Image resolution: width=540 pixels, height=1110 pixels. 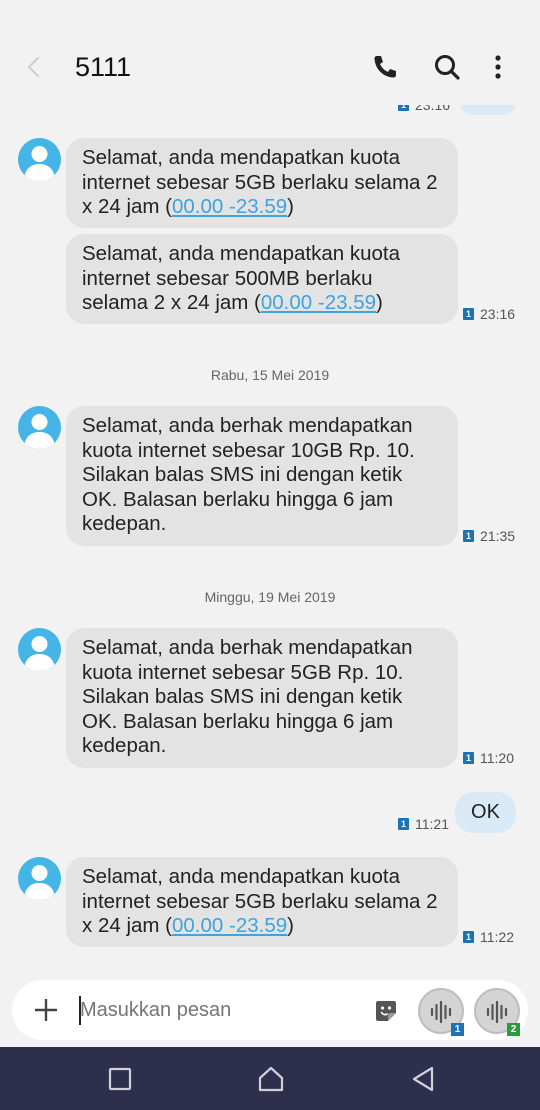 I want to click on phone-icon, so click(x=385, y=67).